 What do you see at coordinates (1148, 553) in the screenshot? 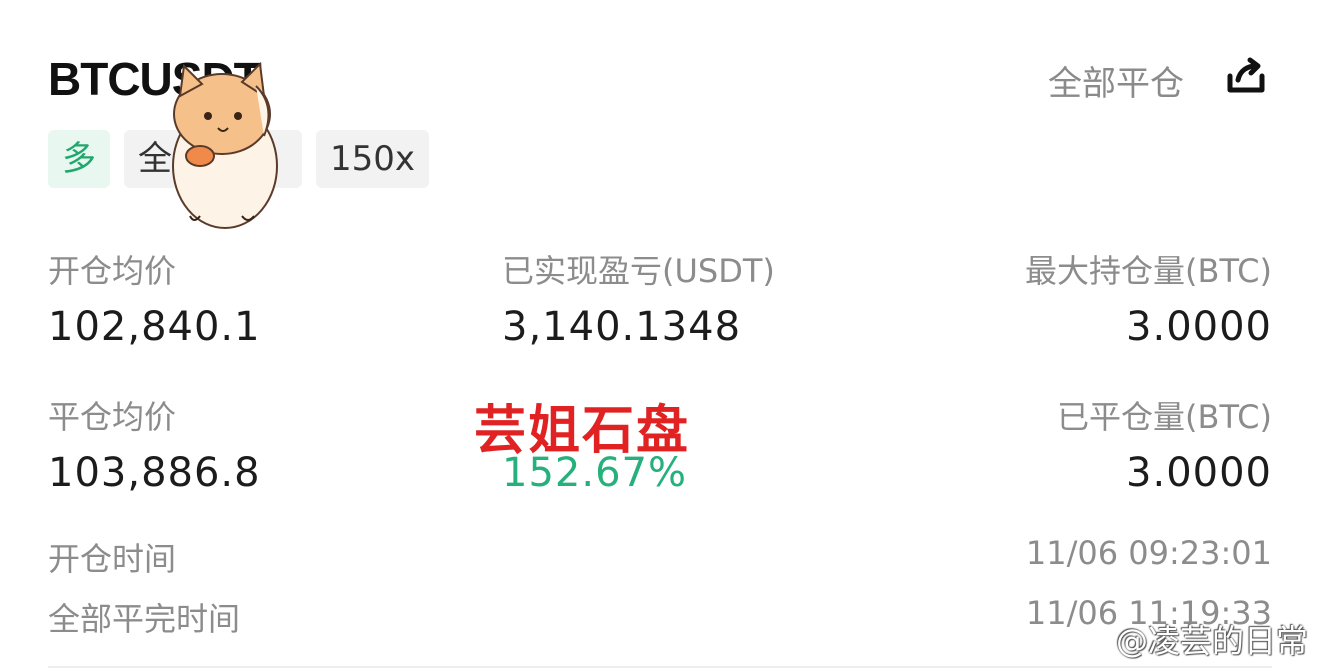
I see `open-time-value: 11/06 09:23:01` at bounding box center [1148, 553].